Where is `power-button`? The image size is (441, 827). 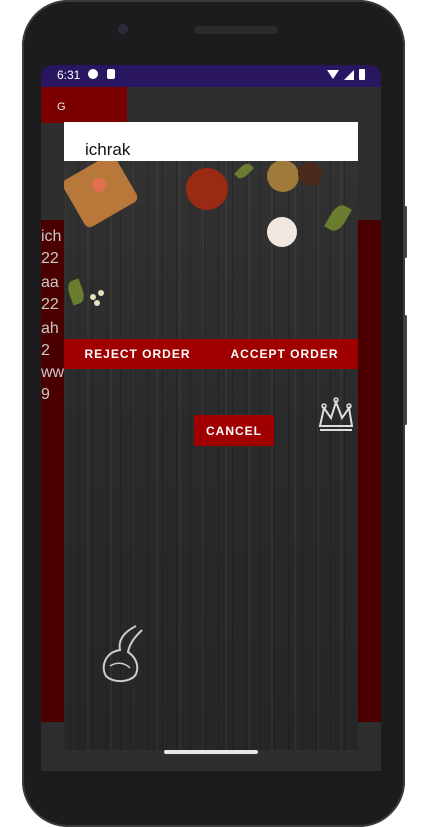
power-button is located at coordinates (405, 232).